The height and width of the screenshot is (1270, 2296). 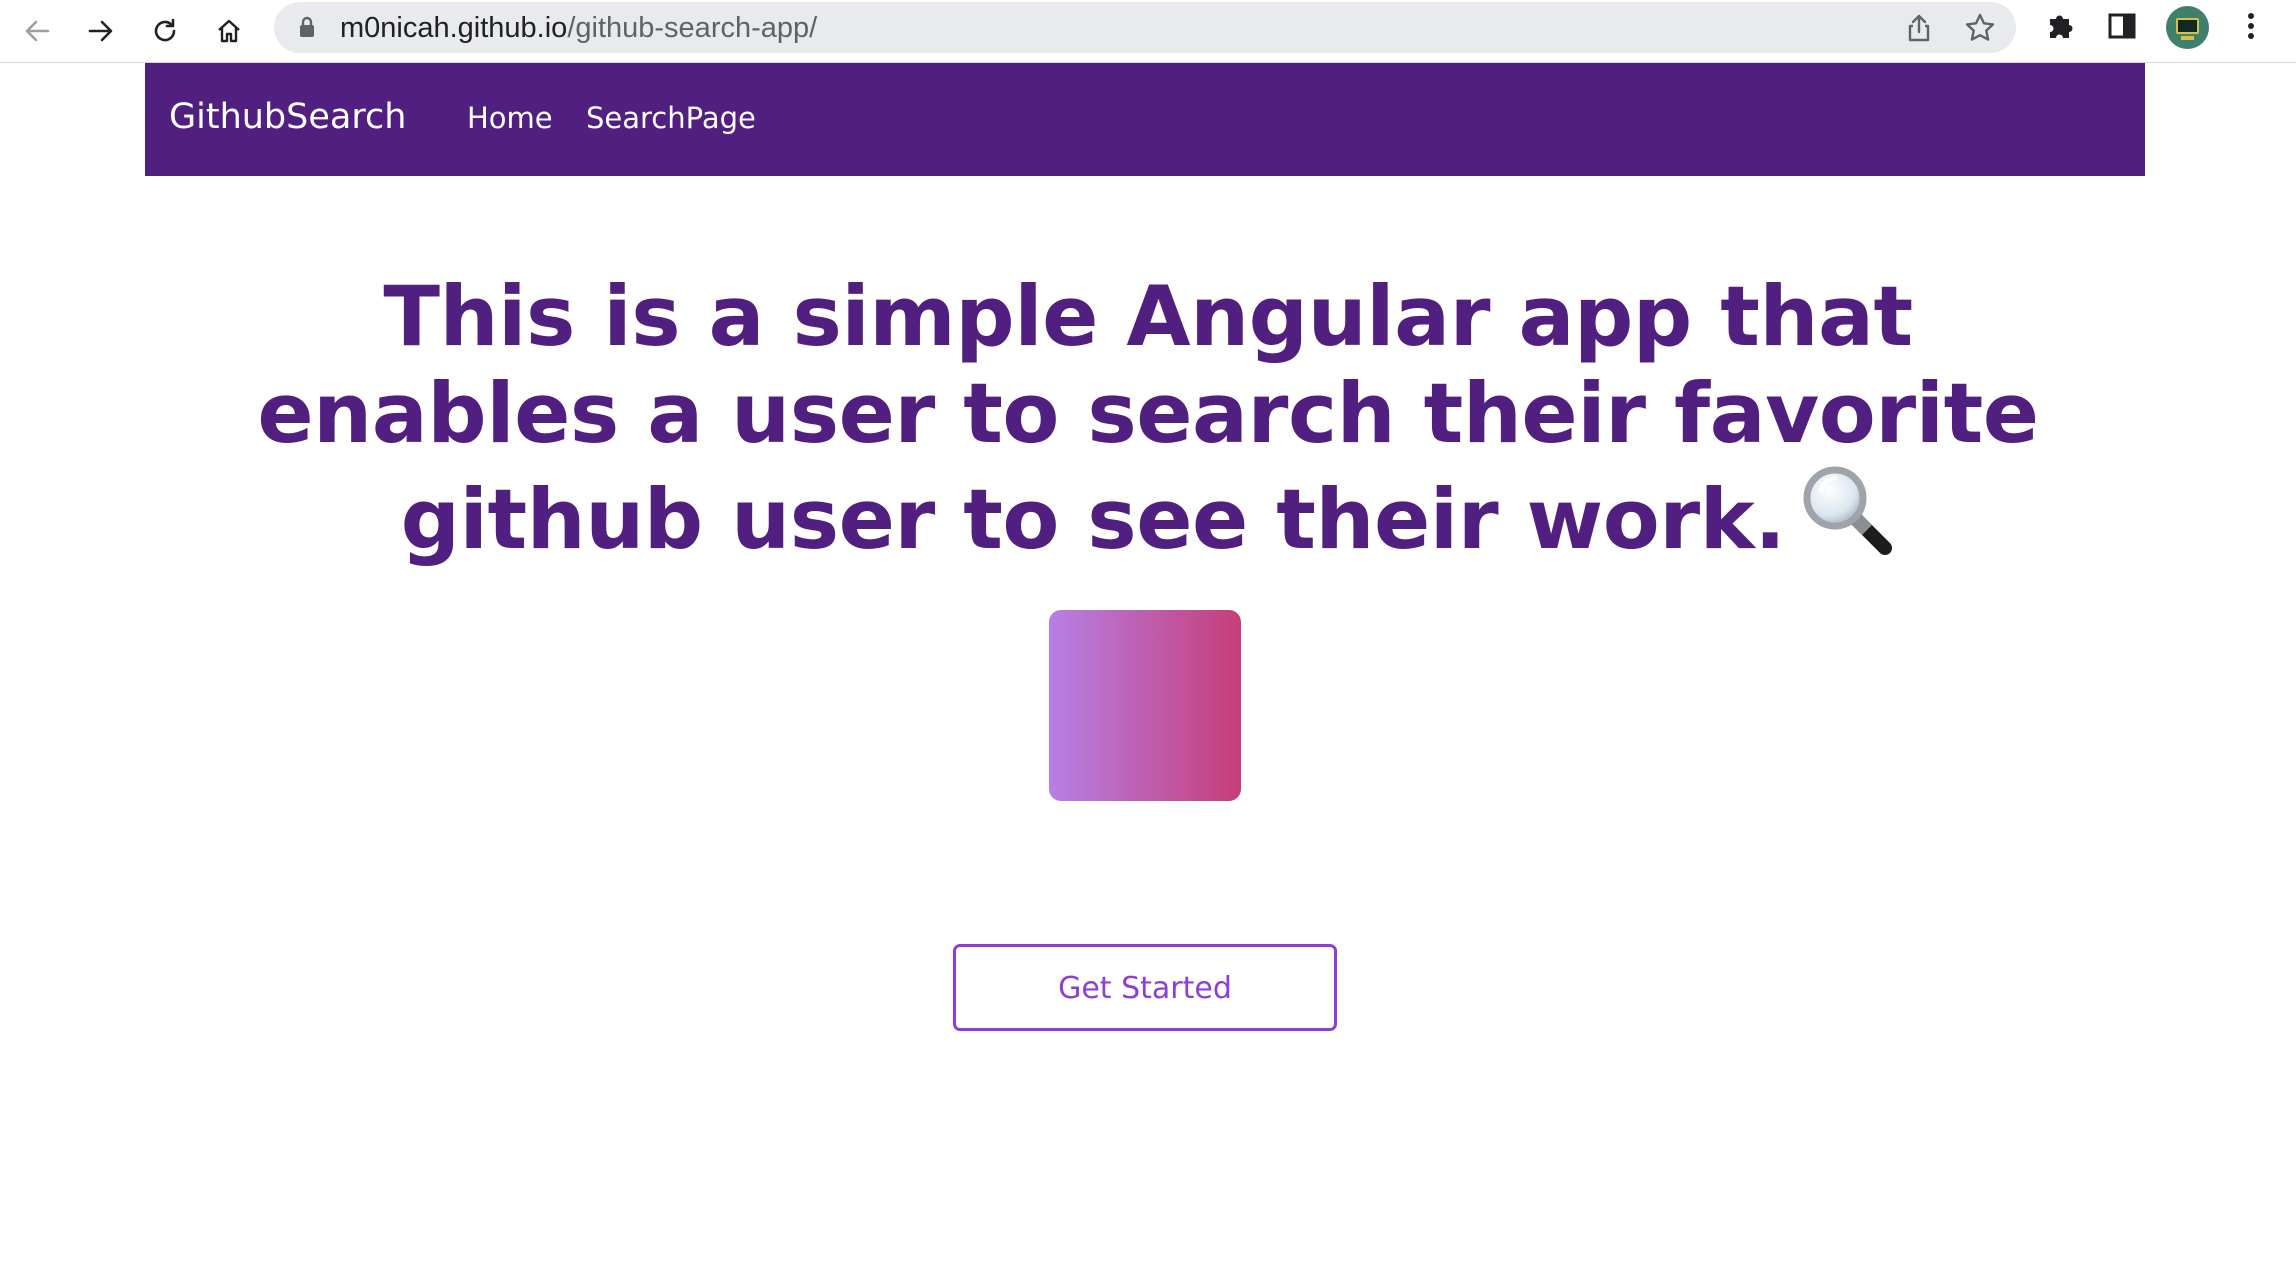 I want to click on brand-link: GithubSearch, so click(x=287, y=117).